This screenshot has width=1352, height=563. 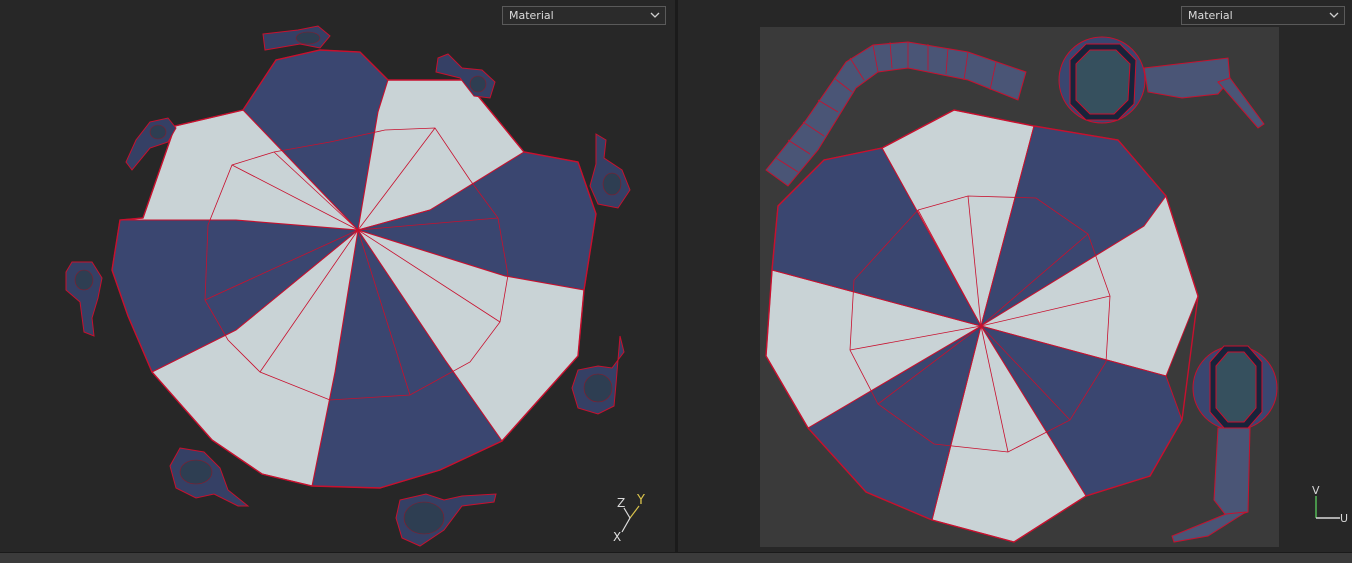 I want to click on shading-mode-dropdown-uv: Material, so click(x=1263, y=15).